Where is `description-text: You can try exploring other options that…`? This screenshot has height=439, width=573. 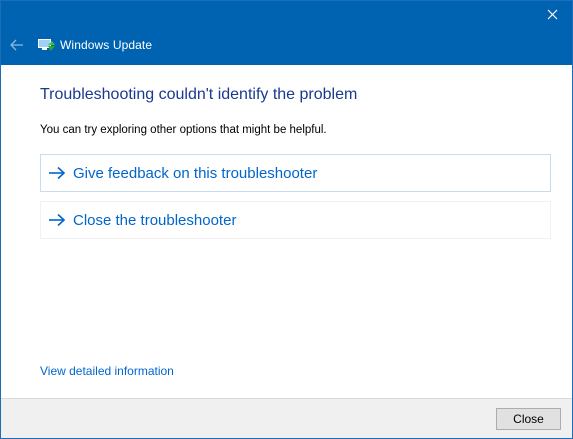
description-text: You can try exploring other options that… is located at coordinates (183, 130).